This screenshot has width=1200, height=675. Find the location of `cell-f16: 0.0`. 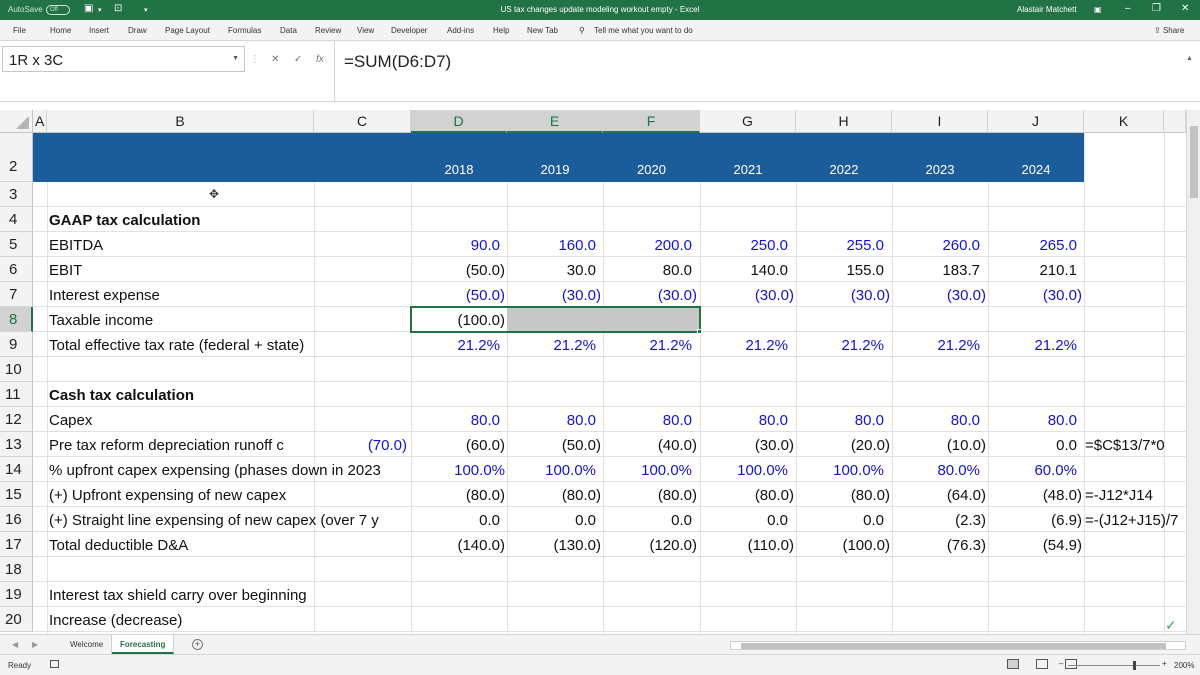

cell-f16: 0.0 is located at coordinates (647, 520).